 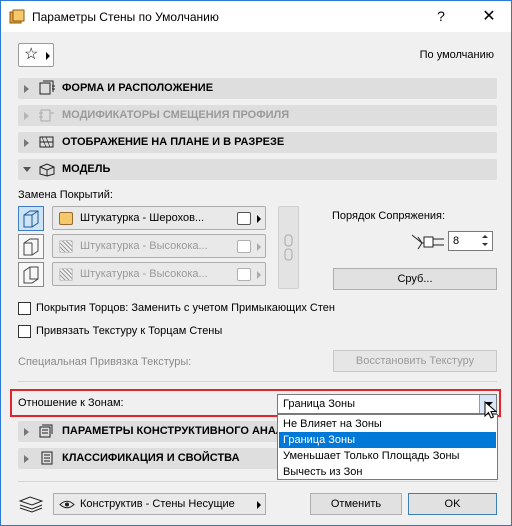 I want to click on panel-profile-modifiers: МОДИФИКАТОРЫ СМЕЩЕНИЯ ПРОФИЛЯ, so click(x=257, y=115).